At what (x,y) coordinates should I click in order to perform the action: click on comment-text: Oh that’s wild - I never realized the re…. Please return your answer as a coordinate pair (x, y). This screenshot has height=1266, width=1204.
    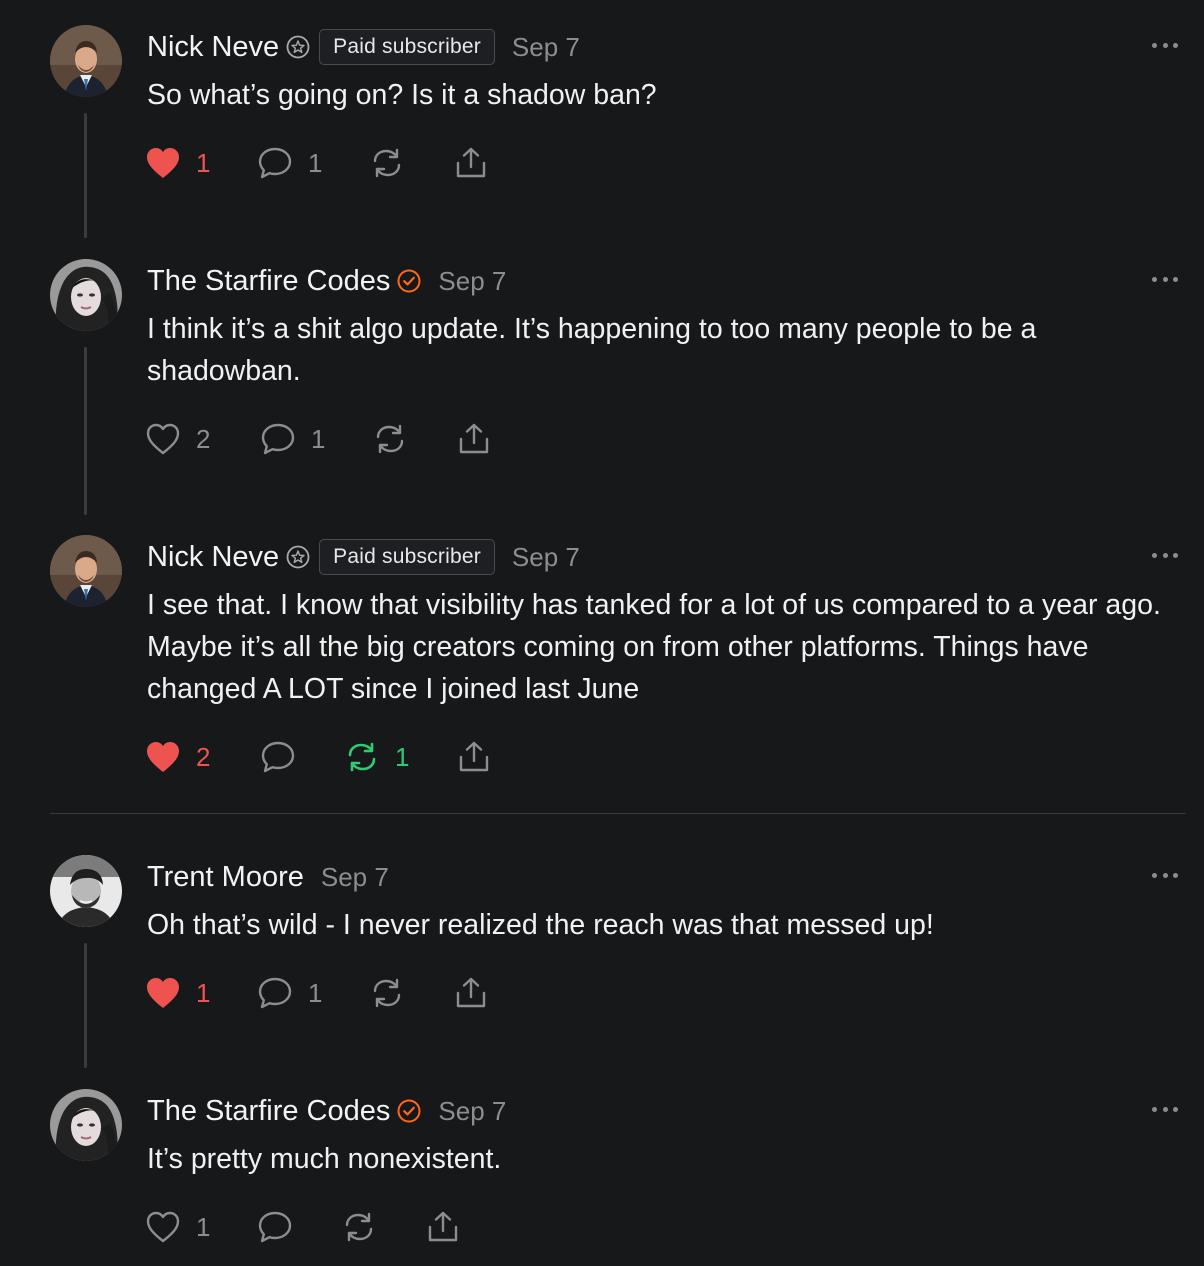
    Looking at the image, I should click on (540, 925).